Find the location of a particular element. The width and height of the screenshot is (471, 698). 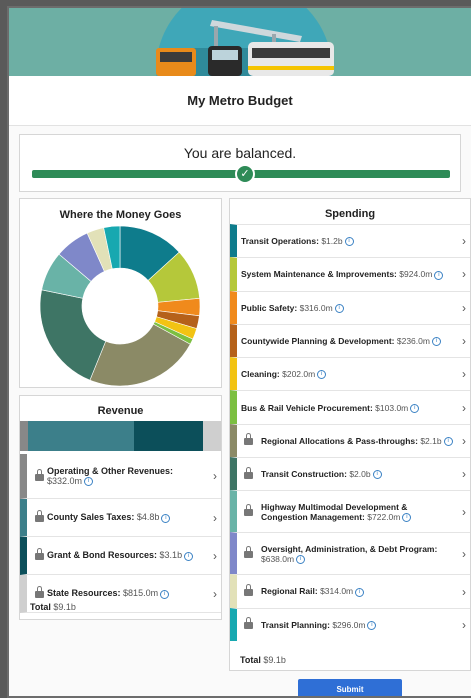

revenue-item-label: Operating & Other Revenues: is located at coordinates (110, 470).